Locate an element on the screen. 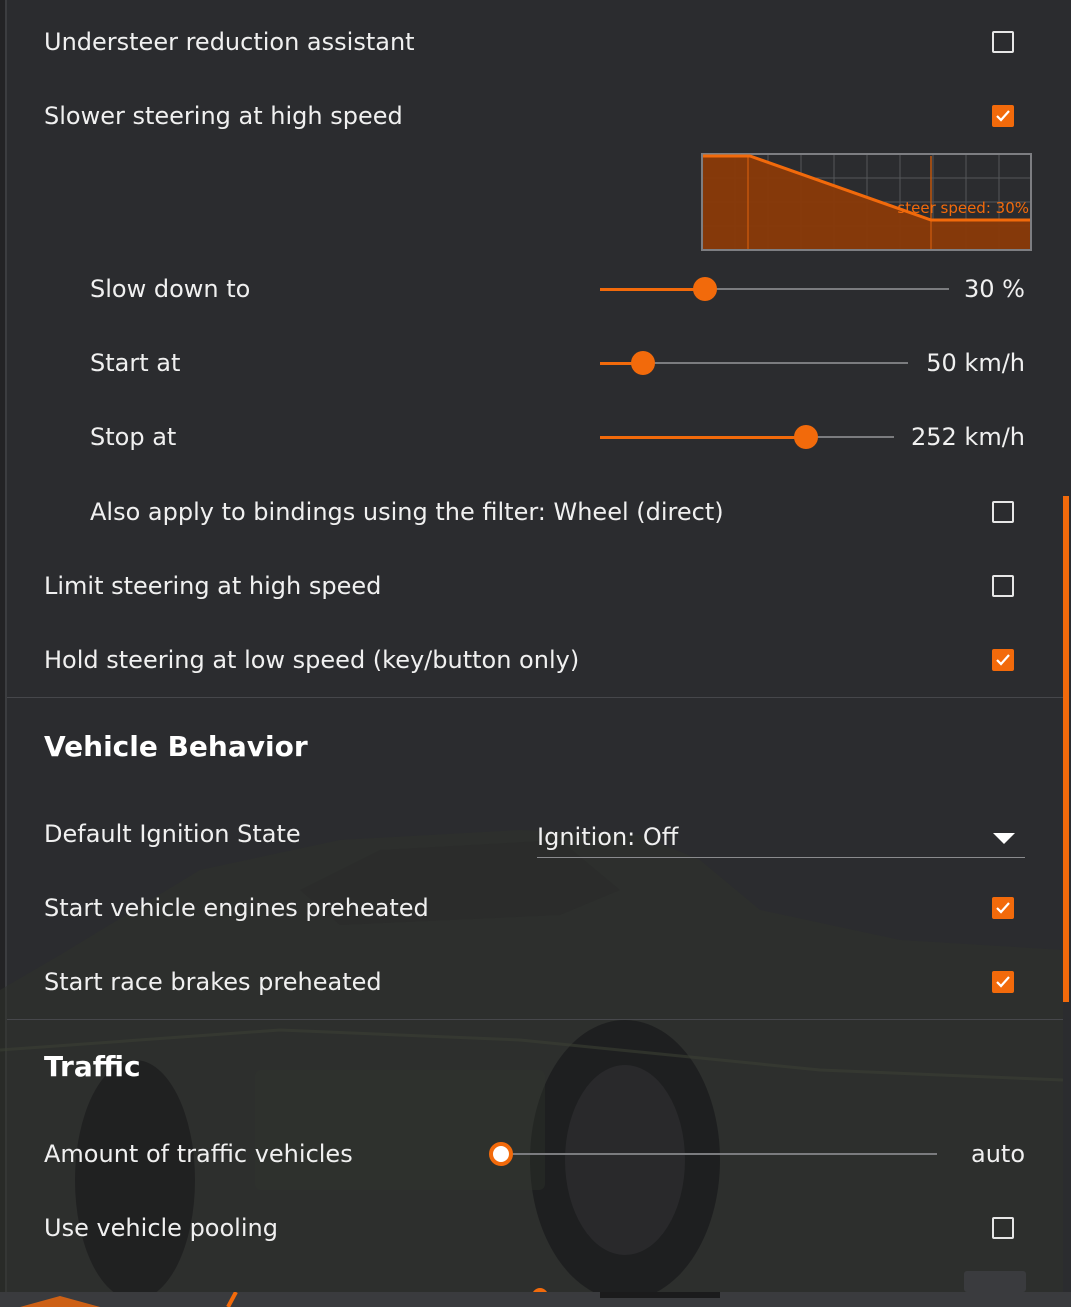 This screenshot has height=1307, width=1071. cut-off-control is located at coordinates (995, 1281).